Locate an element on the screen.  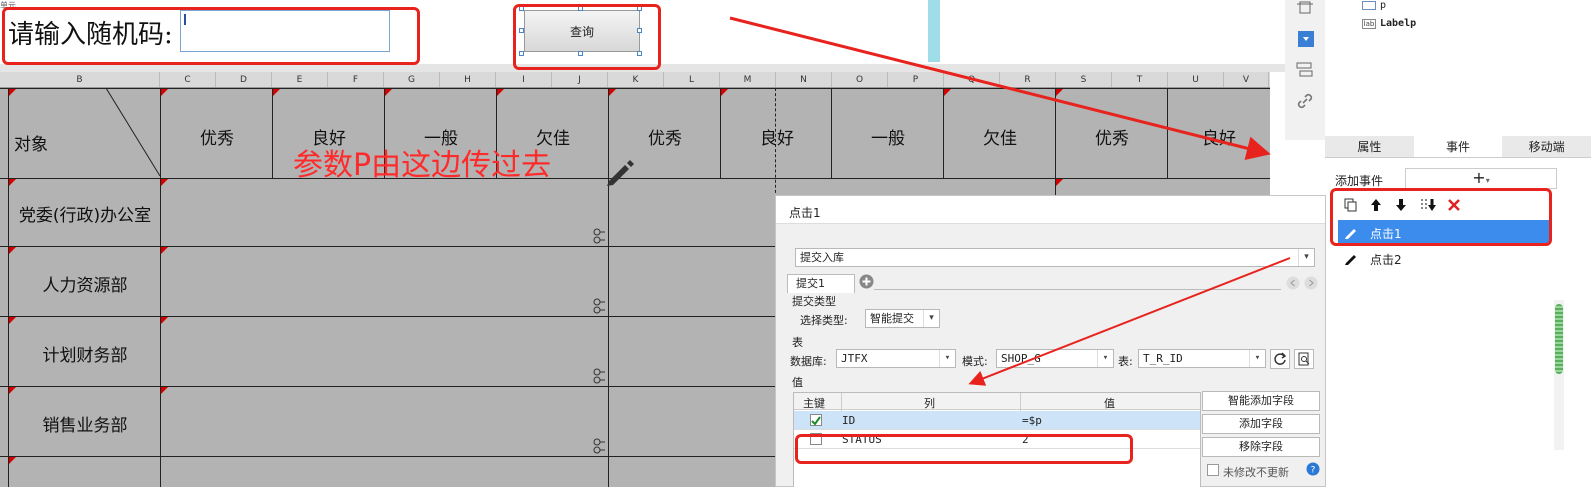
arrow-to-fields is located at coordinates (1129, 321).